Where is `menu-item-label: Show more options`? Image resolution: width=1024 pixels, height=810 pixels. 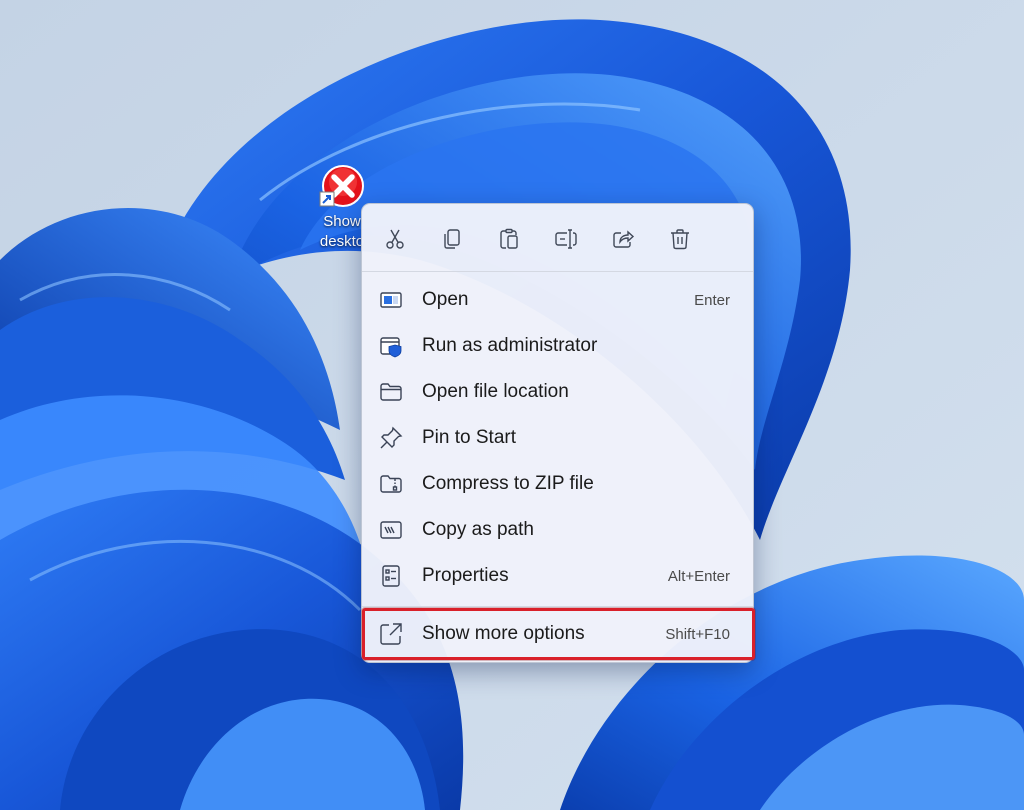 menu-item-label: Show more options is located at coordinates (503, 633).